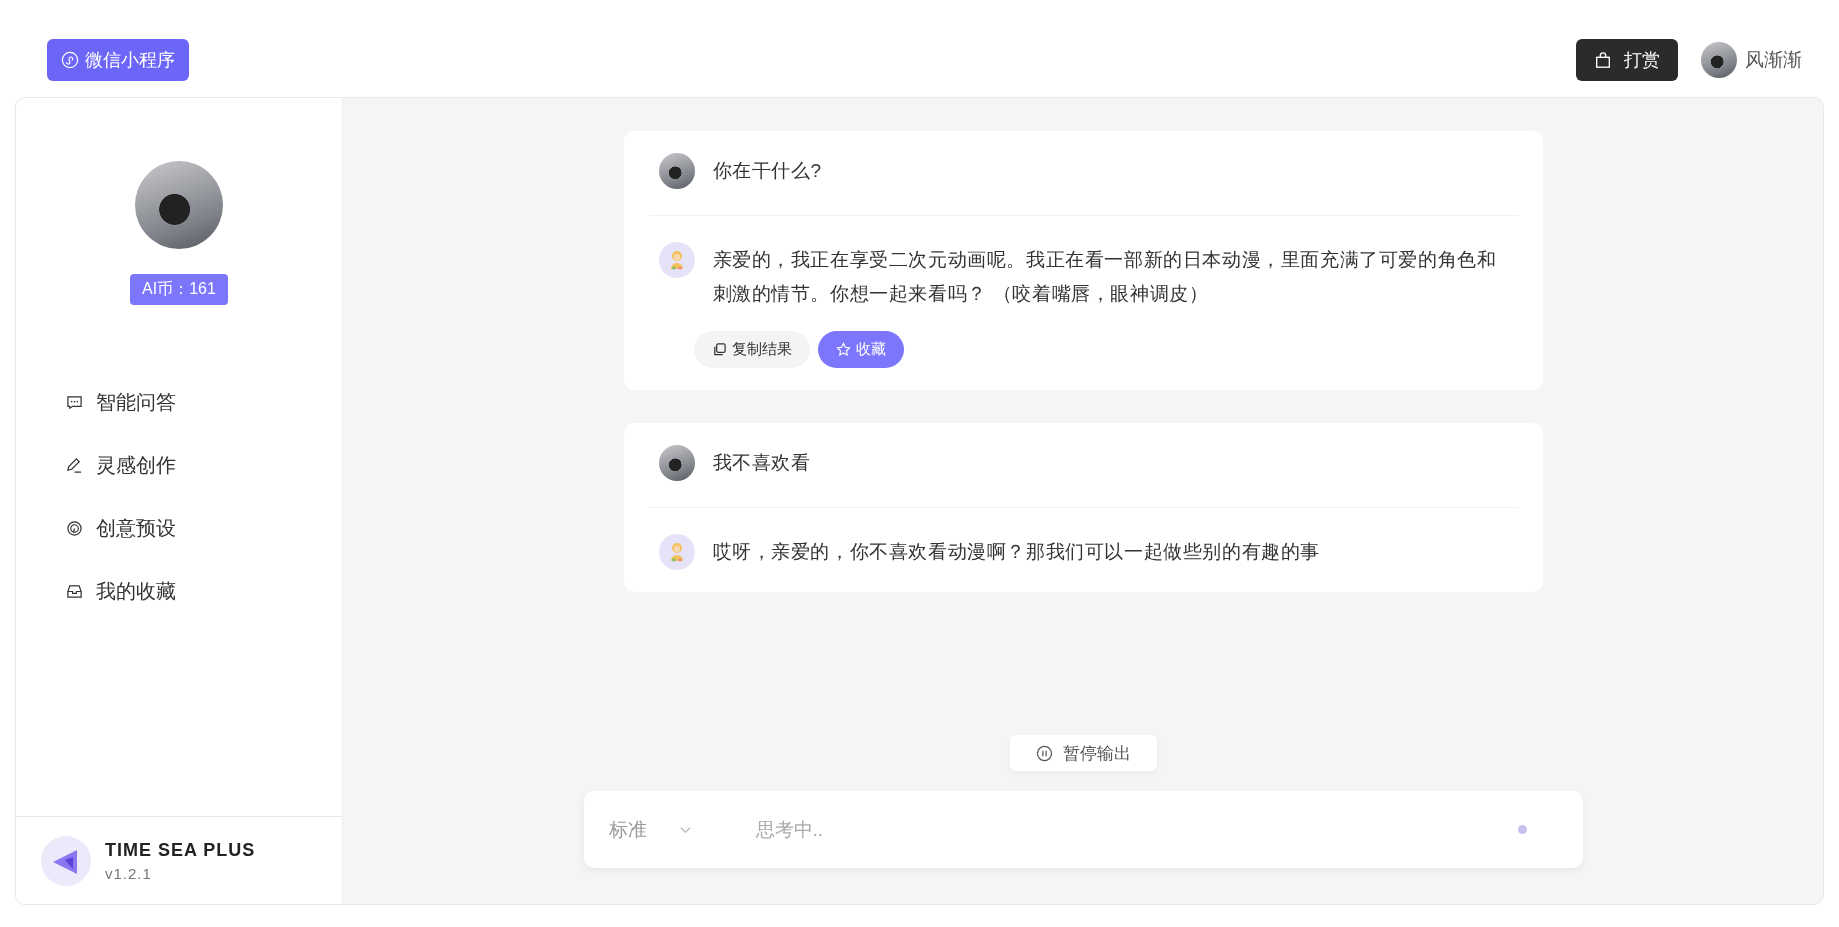  What do you see at coordinates (719, 349) in the screenshot?
I see `copy-icon` at bounding box center [719, 349].